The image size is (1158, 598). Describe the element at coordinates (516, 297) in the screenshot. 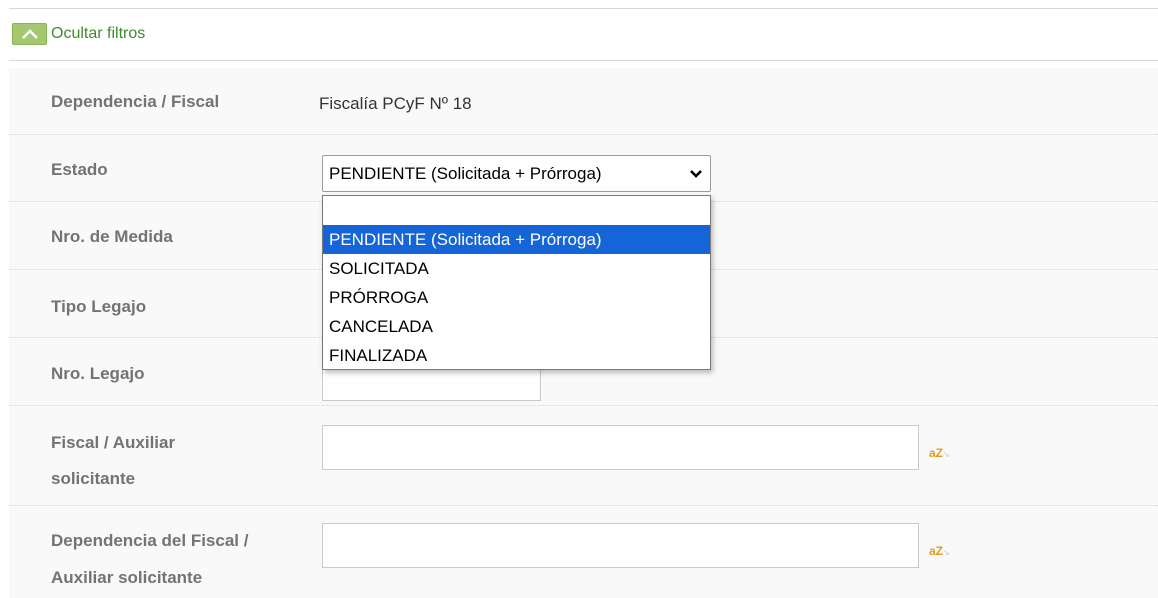

I see `estado-option-prorroga: PRÓRROGA` at that location.